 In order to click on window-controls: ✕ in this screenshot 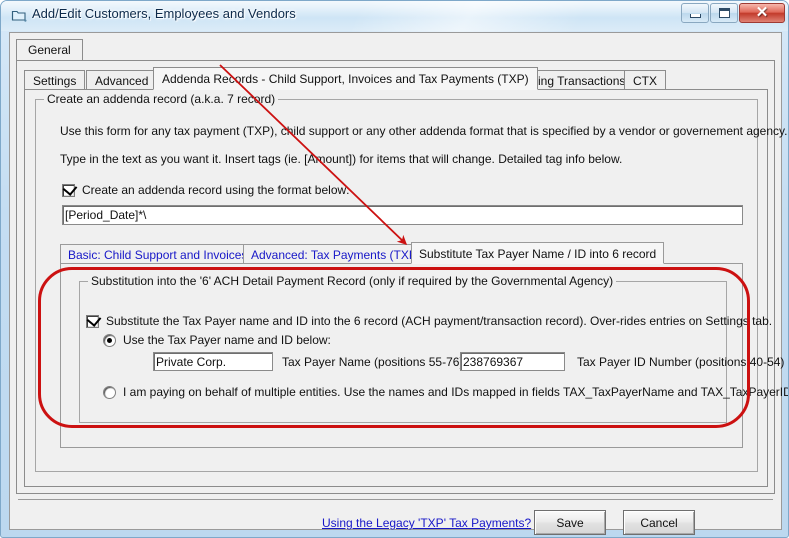, I will do `click(733, 13)`.